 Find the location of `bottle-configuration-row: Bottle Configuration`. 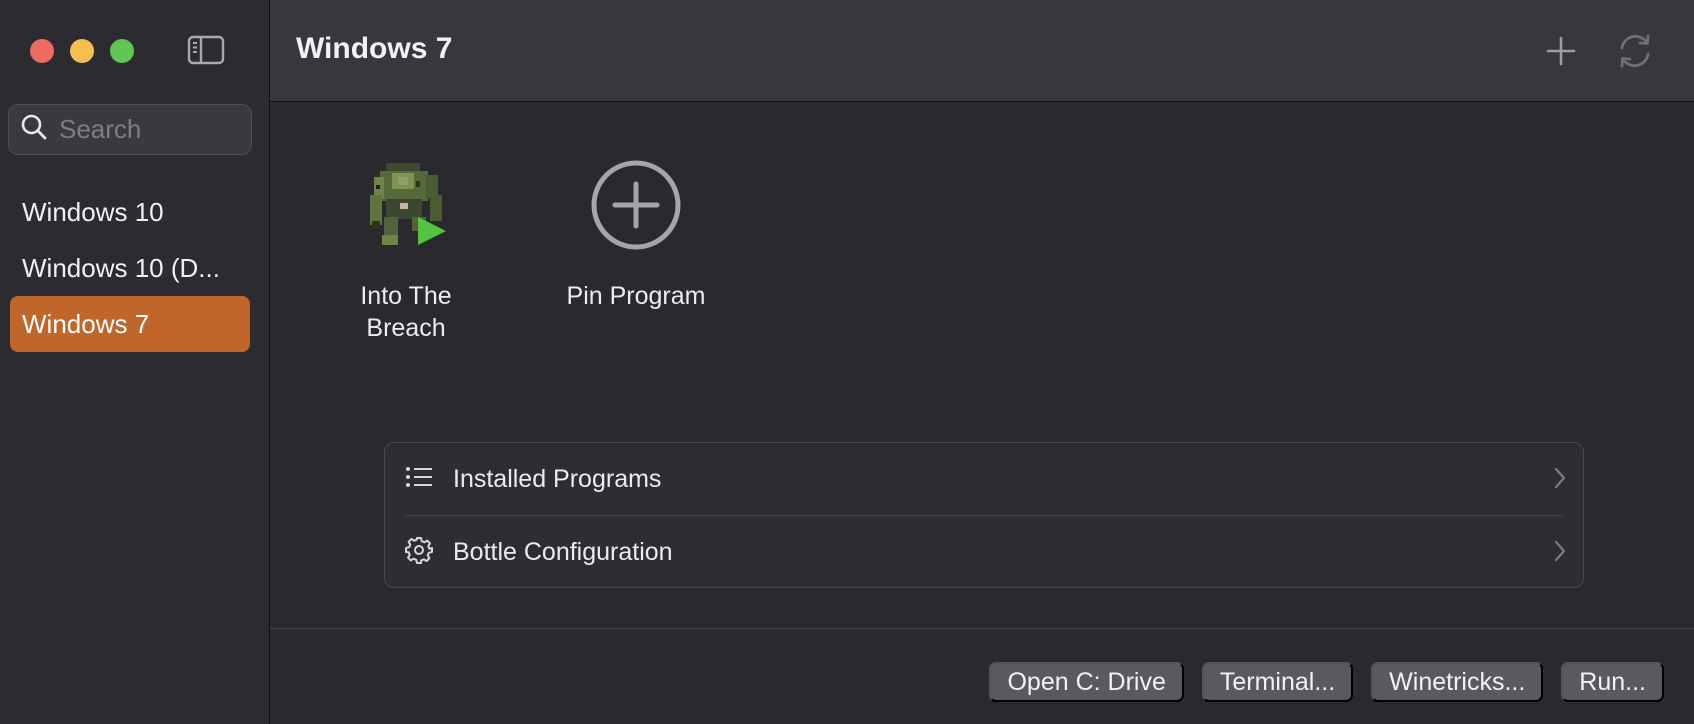

bottle-configuration-row: Bottle Configuration is located at coordinates (984, 552).